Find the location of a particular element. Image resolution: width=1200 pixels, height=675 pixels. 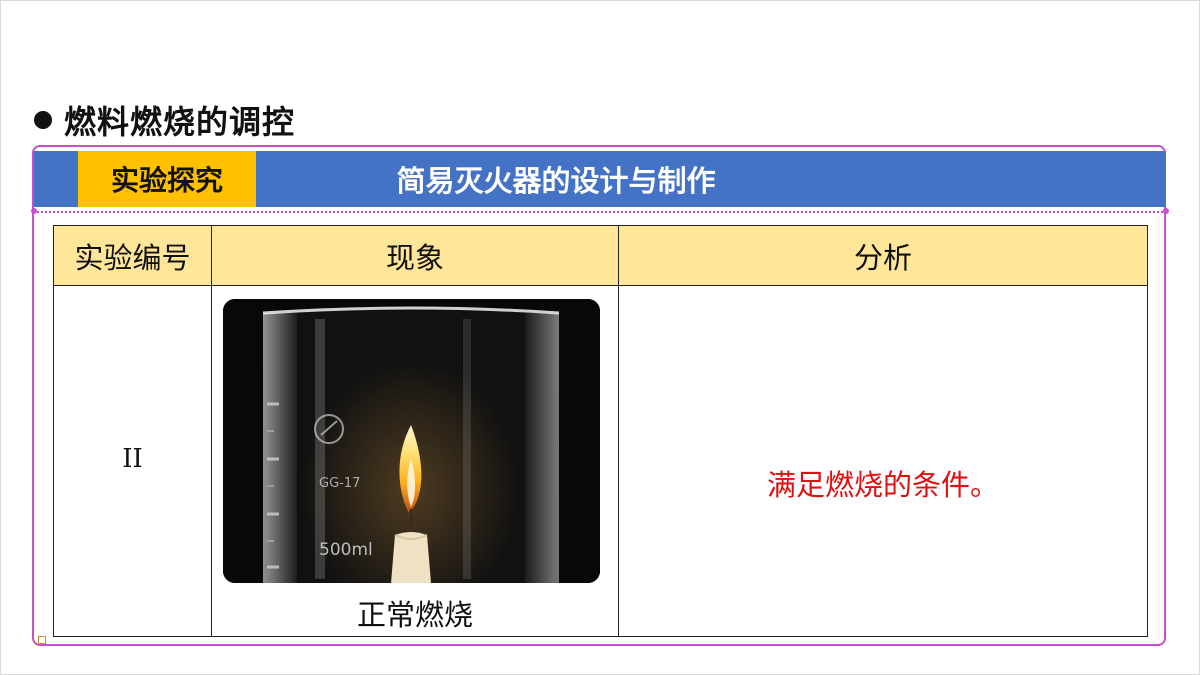

analysis-text: 满足燃烧的条件。 is located at coordinates (882, 485).